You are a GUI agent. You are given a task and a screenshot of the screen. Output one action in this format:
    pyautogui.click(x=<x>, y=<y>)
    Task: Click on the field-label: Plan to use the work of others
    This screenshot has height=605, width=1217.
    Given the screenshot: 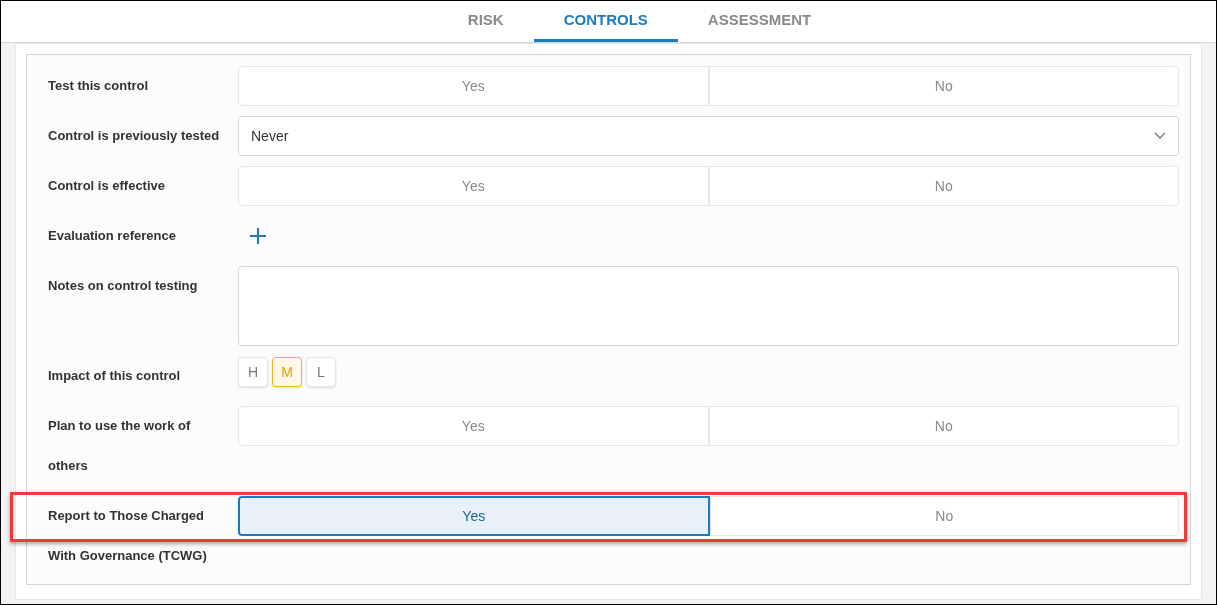 What is the action you would take?
    pyautogui.click(x=120, y=446)
    